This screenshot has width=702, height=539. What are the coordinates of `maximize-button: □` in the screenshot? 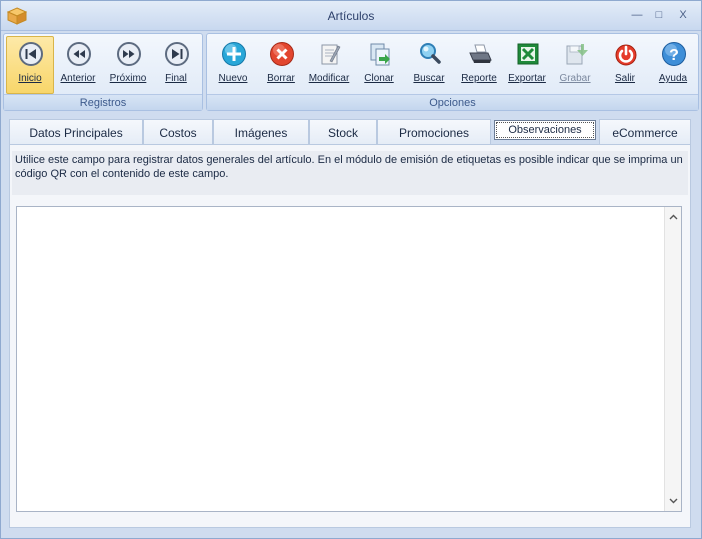 It's located at (659, 15).